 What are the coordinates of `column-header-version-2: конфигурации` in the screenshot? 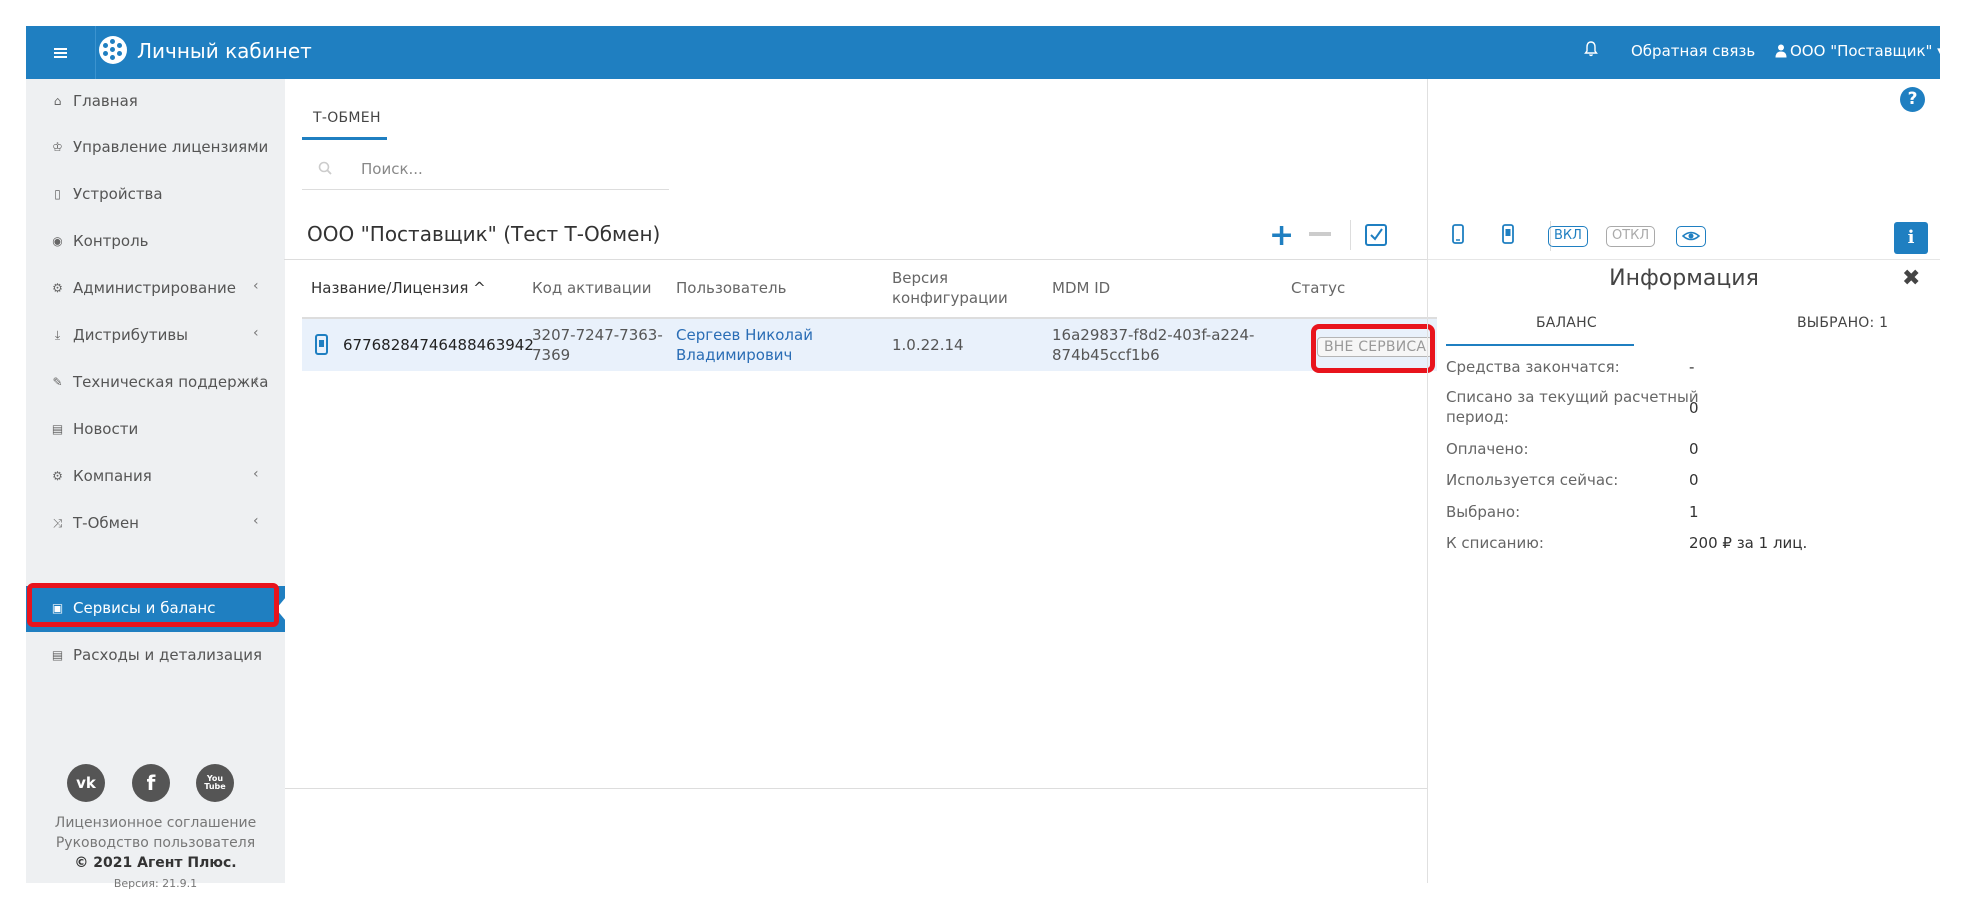 It's located at (950, 298).